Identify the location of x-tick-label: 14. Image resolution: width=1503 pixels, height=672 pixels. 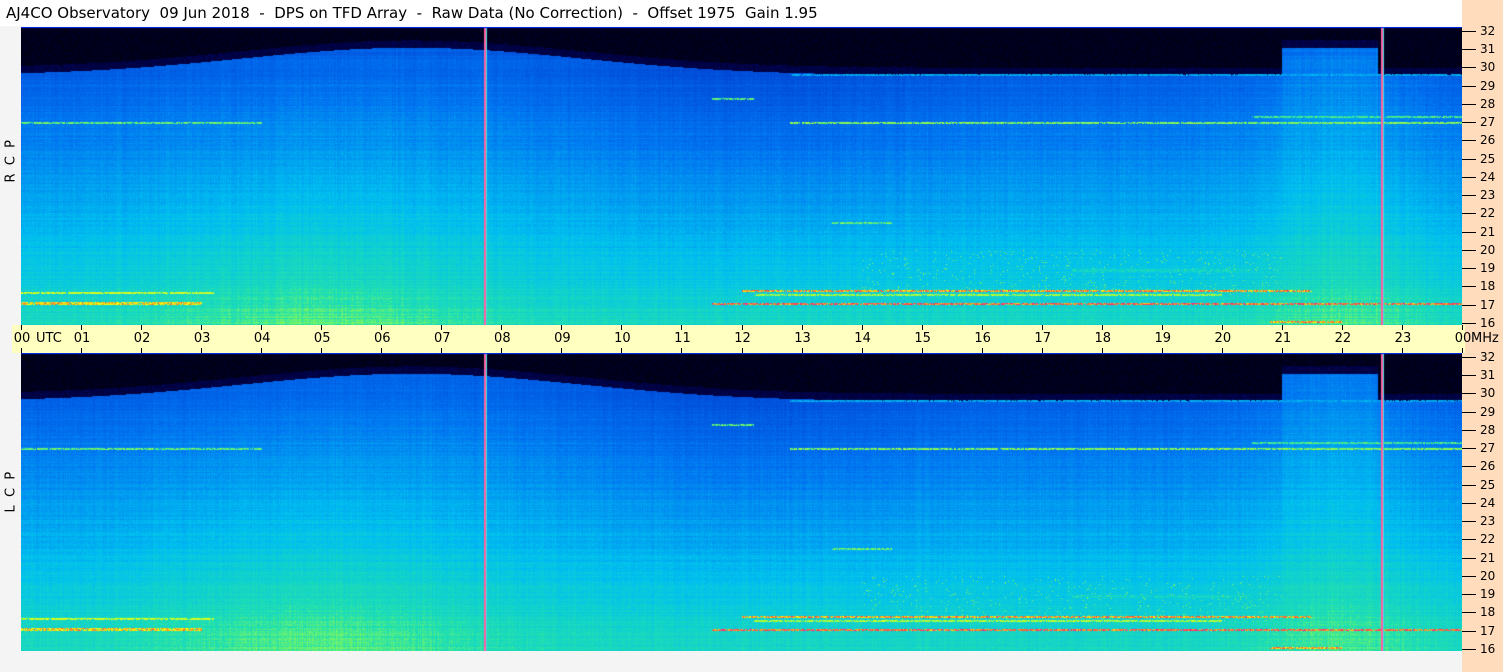
(862, 338).